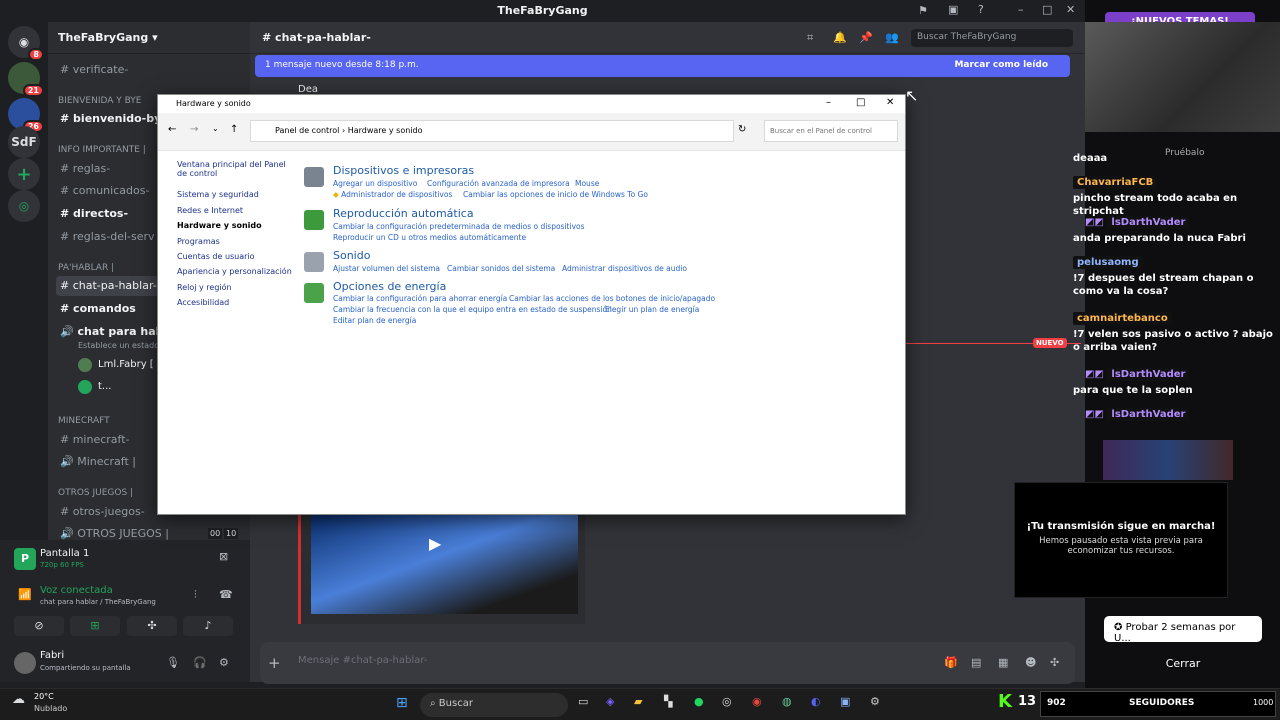 This screenshot has width=1280, height=720. I want to click on cp-nav-item-selected: Hardware y sonido, so click(219, 225).